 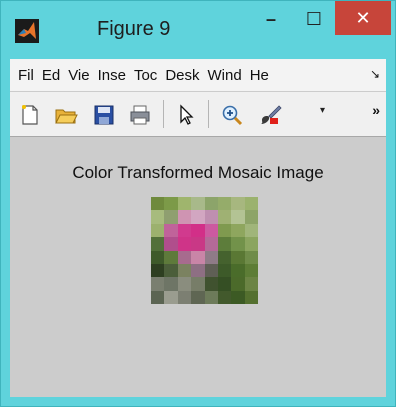 I want to click on menu-overflow-icon: ↘, so click(x=375, y=74).